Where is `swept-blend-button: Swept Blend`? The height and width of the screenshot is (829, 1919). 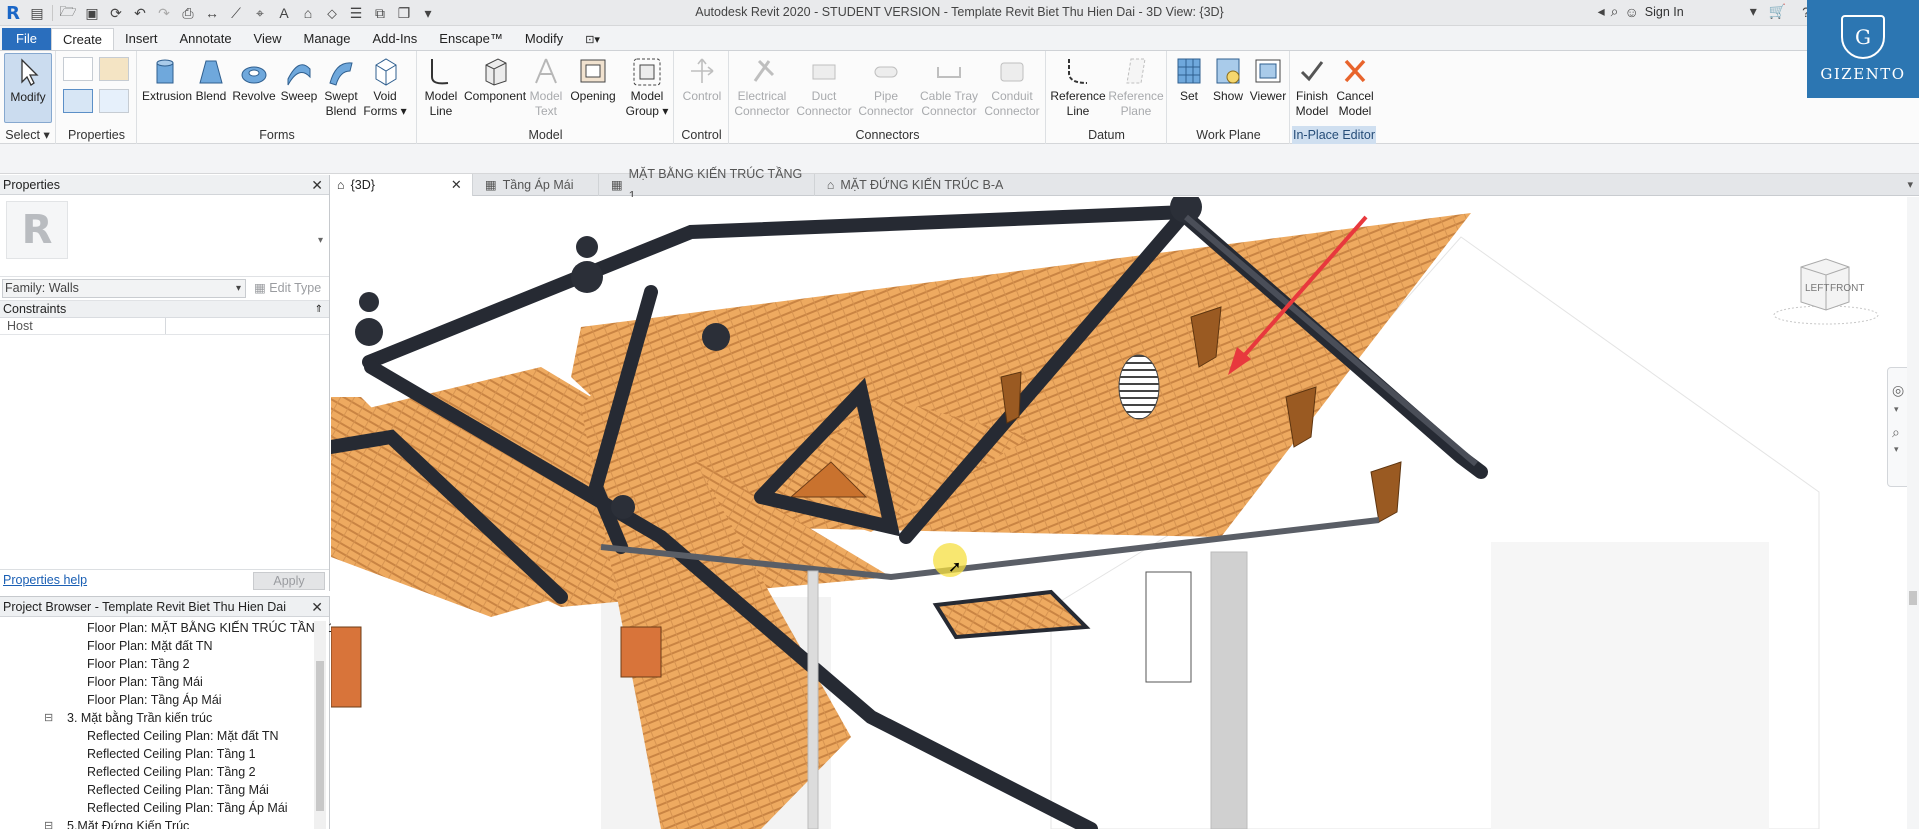
swept-blend-button: Swept Blend is located at coordinates (341, 86).